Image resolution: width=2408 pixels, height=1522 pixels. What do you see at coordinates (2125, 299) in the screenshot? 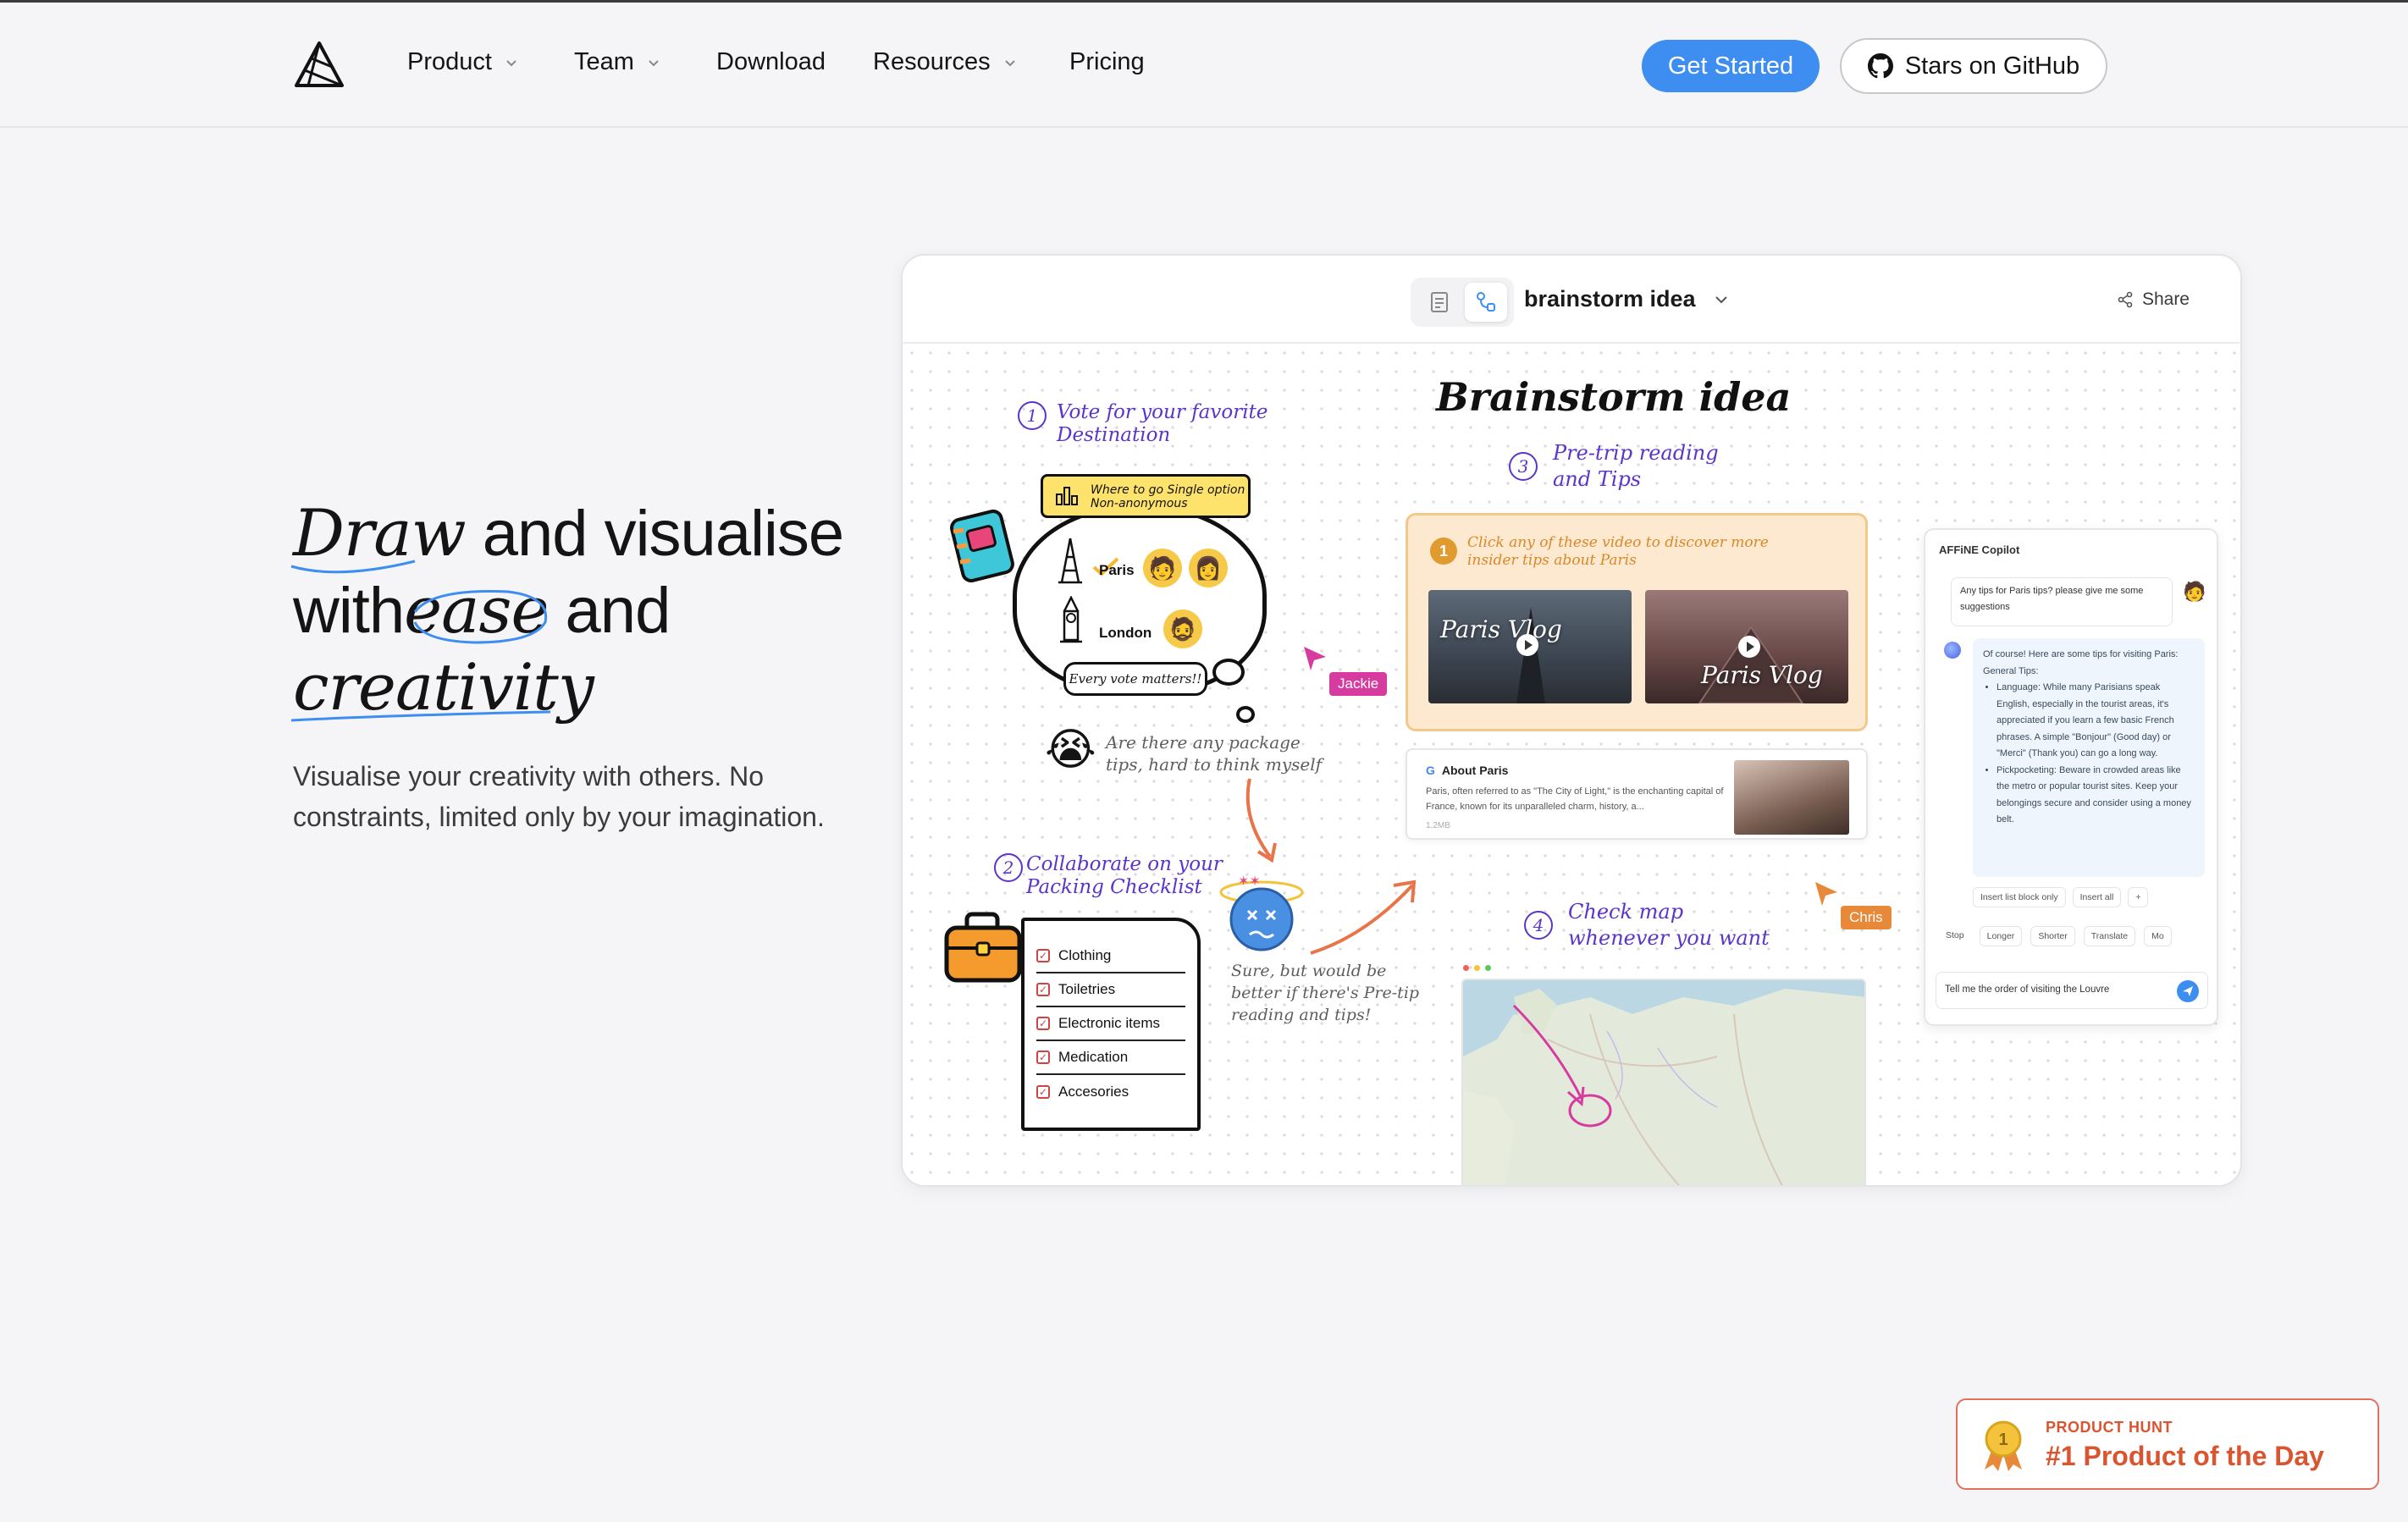
I see `share-icon` at bounding box center [2125, 299].